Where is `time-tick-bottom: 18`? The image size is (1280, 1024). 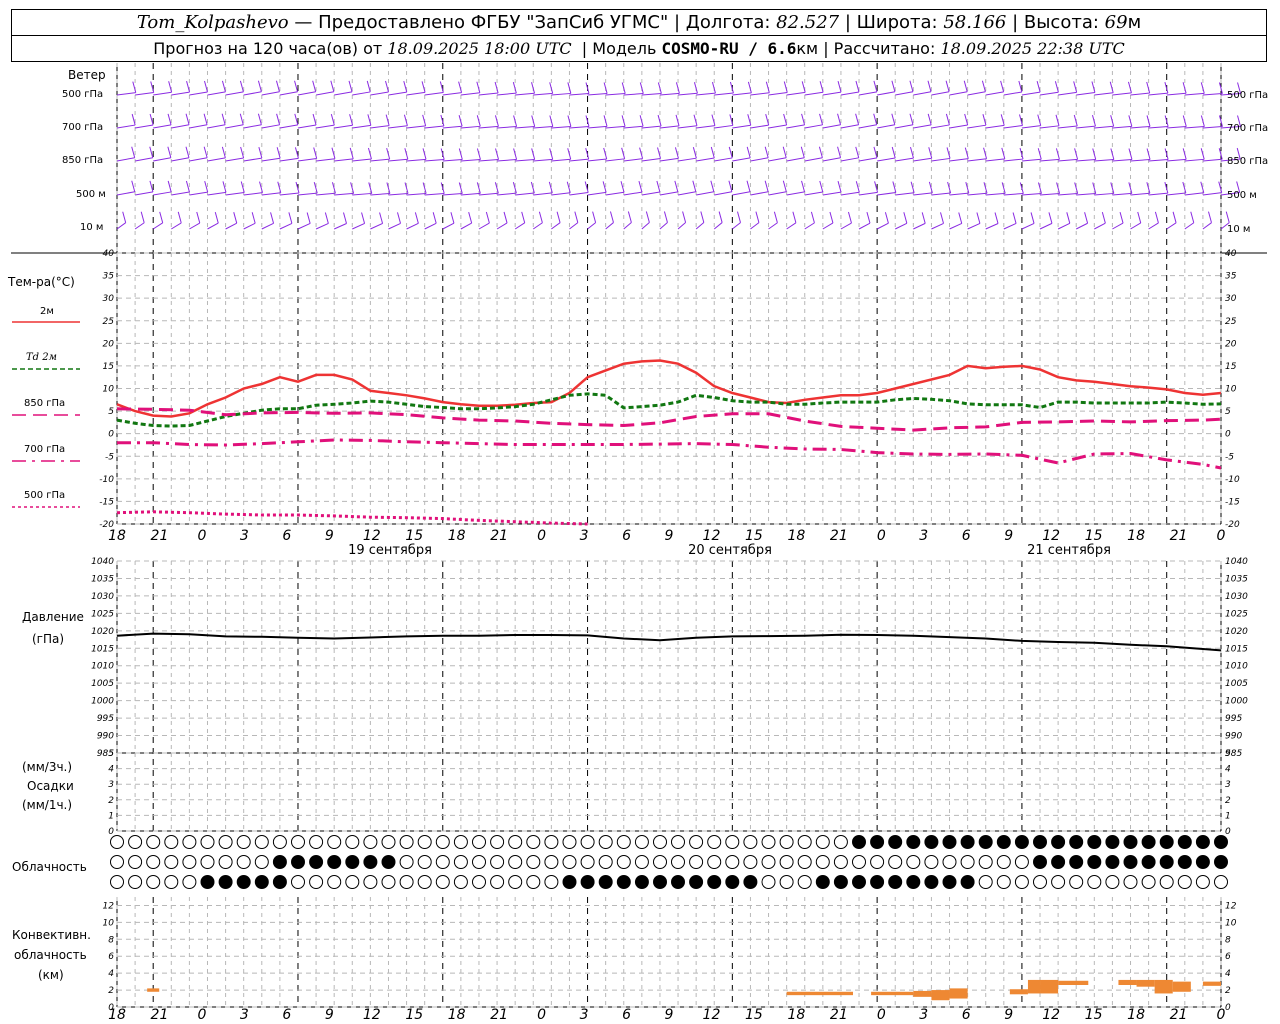
time-tick-bottom: 18 is located at coordinates (796, 1015).